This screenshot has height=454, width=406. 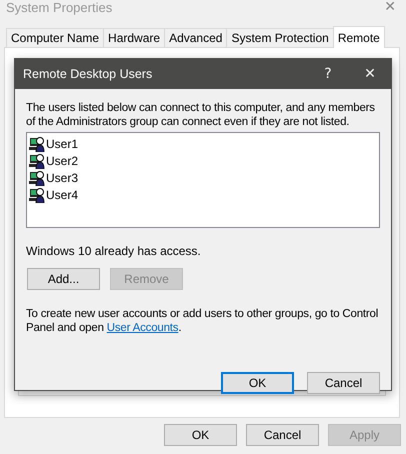 What do you see at coordinates (114, 251) in the screenshot?
I see `access-note: Windows 10 already has access.` at bounding box center [114, 251].